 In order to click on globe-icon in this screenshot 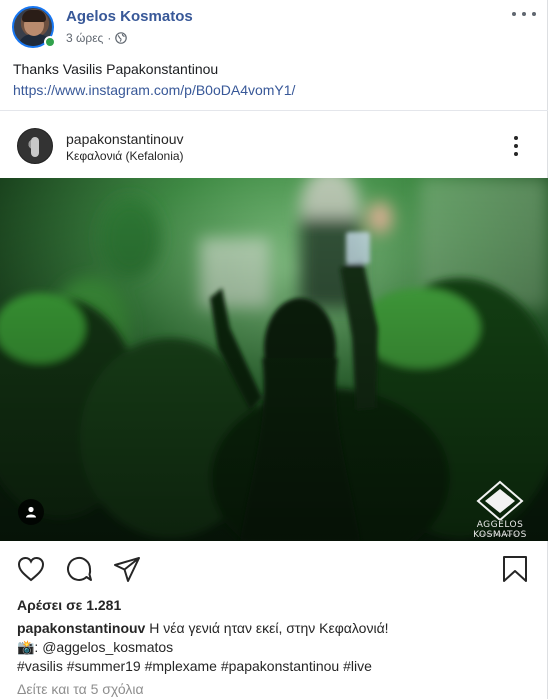, I will do `click(121, 38)`.